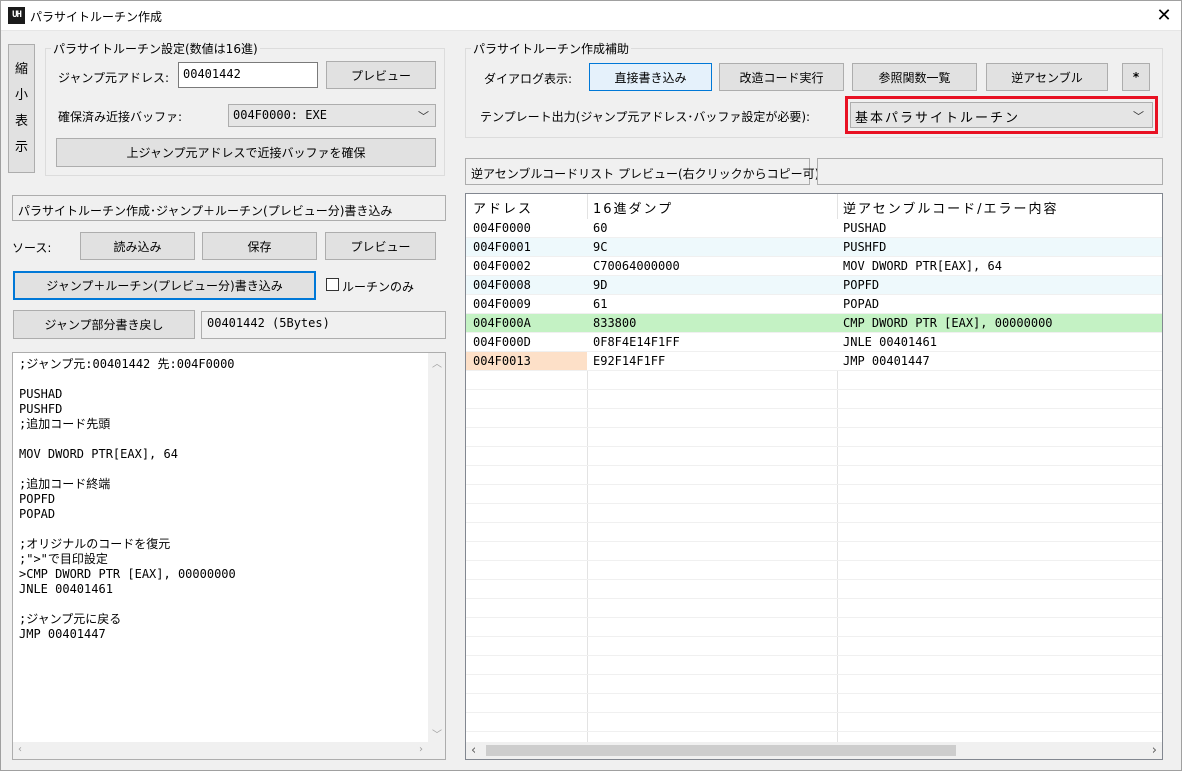 This screenshot has width=1182, height=771. I want to click on close-icon: ✕, so click(1164, 15).